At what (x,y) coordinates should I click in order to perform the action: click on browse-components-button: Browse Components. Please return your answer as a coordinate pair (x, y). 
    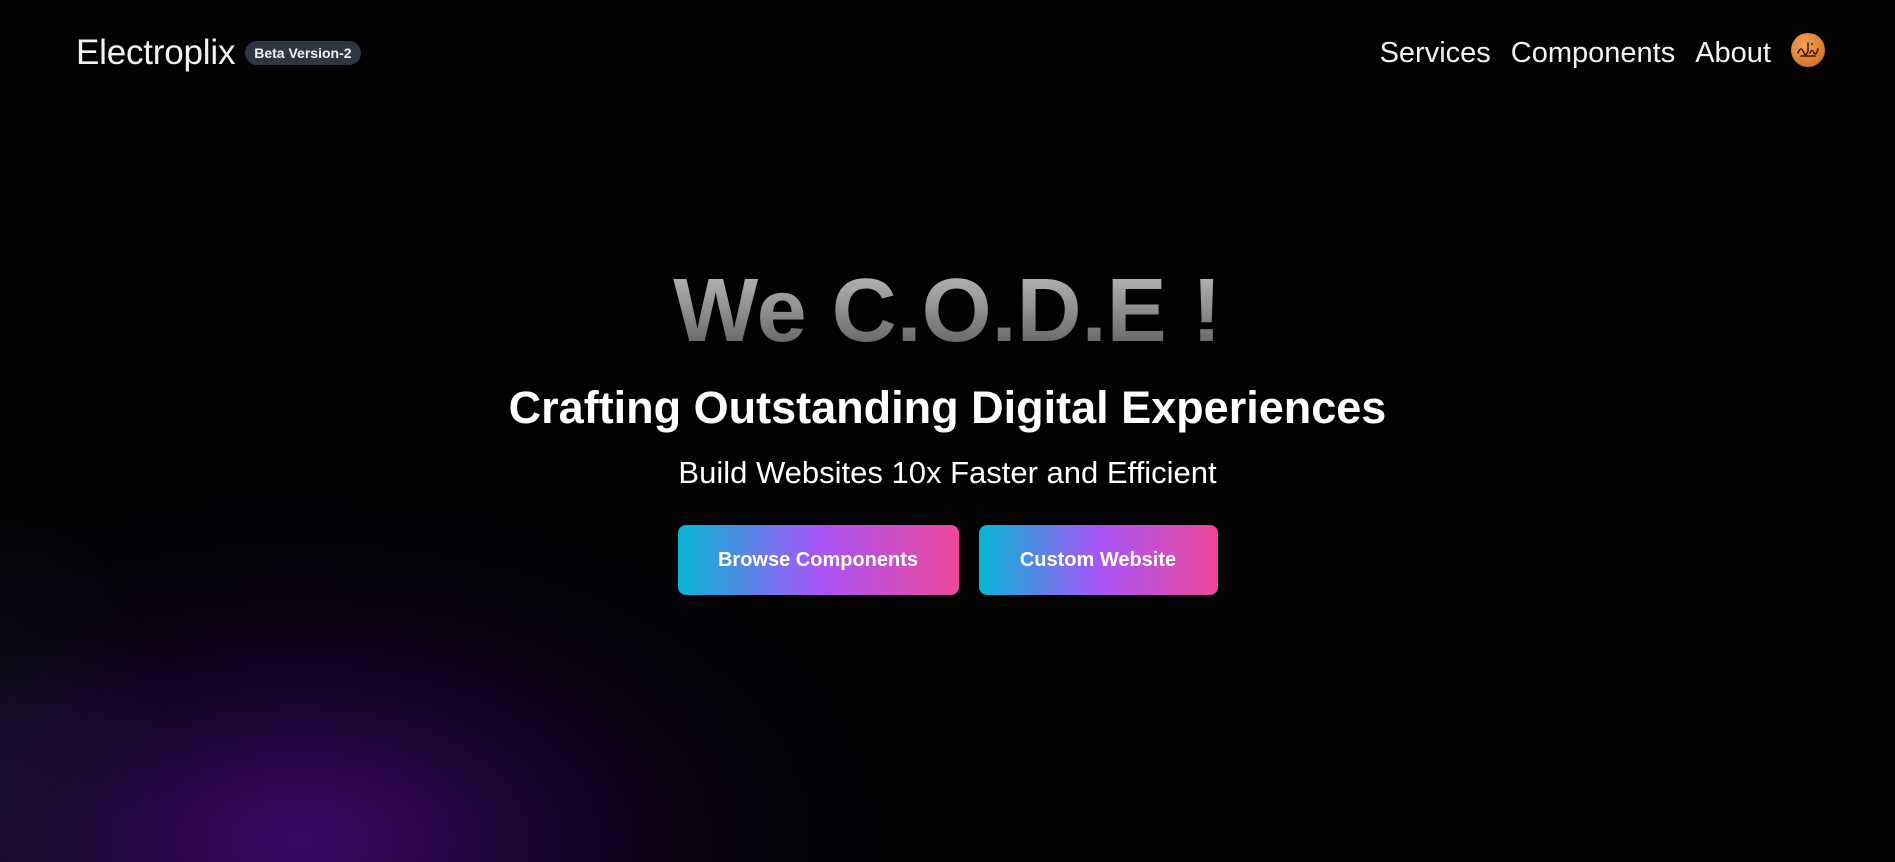
    Looking at the image, I should click on (818, 560).